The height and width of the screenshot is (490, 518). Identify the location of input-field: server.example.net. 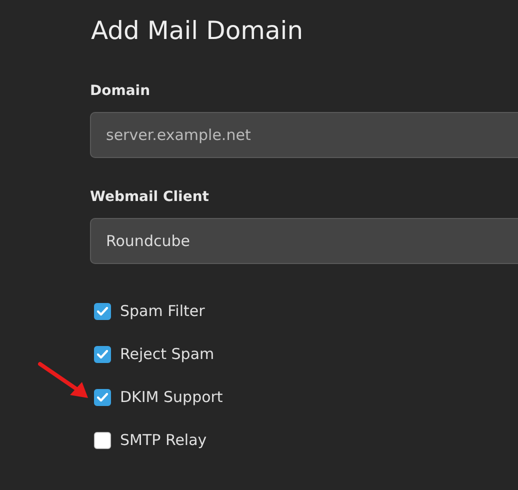
(304, 135).